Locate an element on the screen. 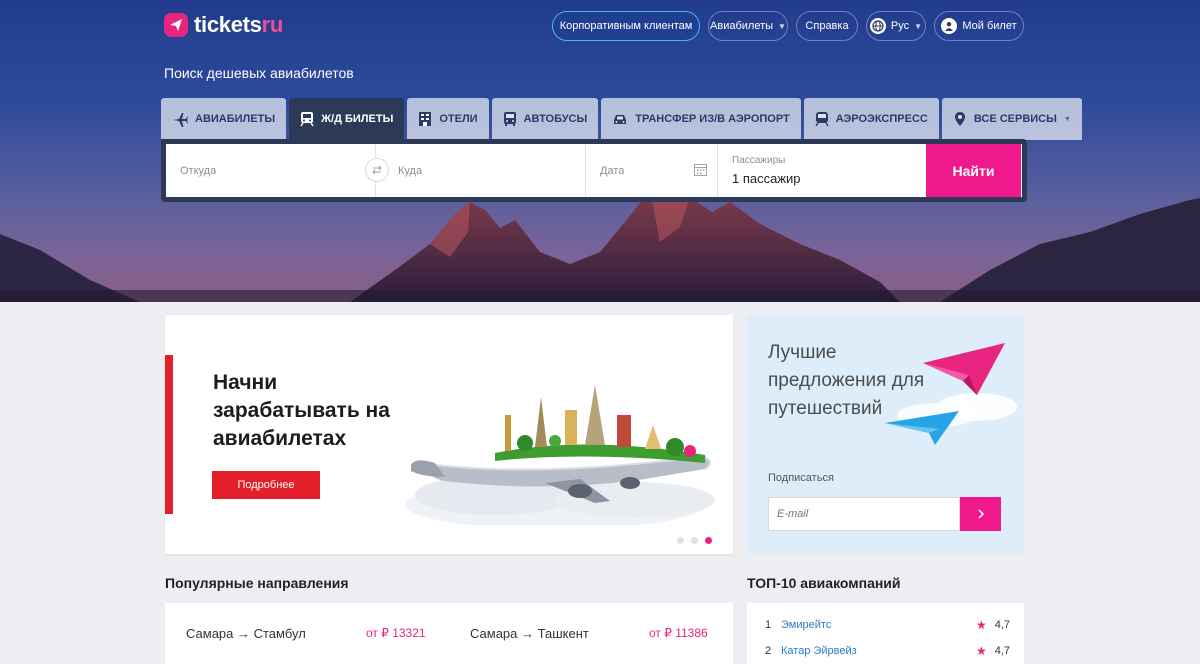 The height and width of the screenshot is (664, 1200). subscribe-label: Подписаться is located at coordinates (801, 478).